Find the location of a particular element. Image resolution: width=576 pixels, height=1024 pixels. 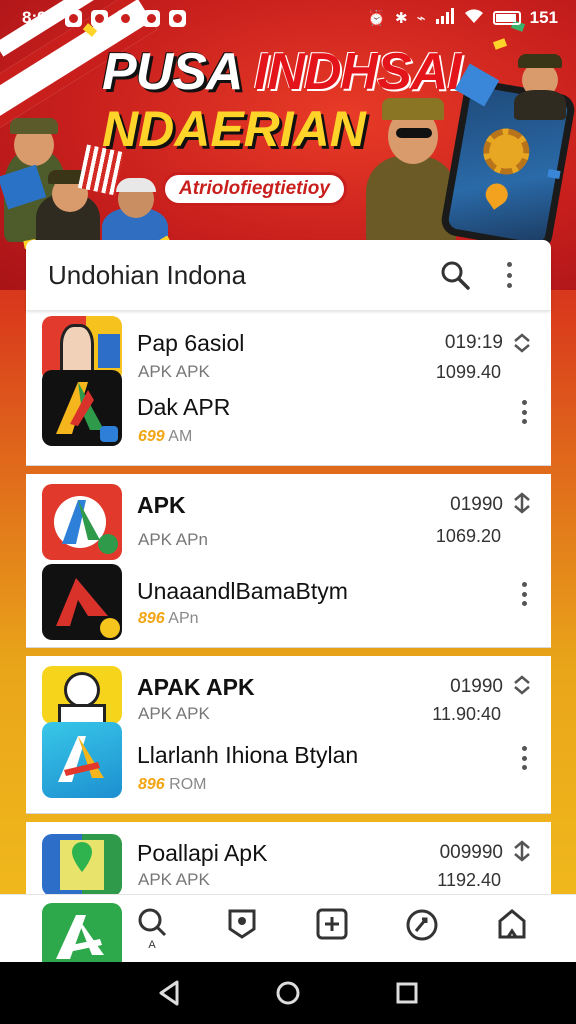

system-navigation-bar is located at coordinates (288, 993).